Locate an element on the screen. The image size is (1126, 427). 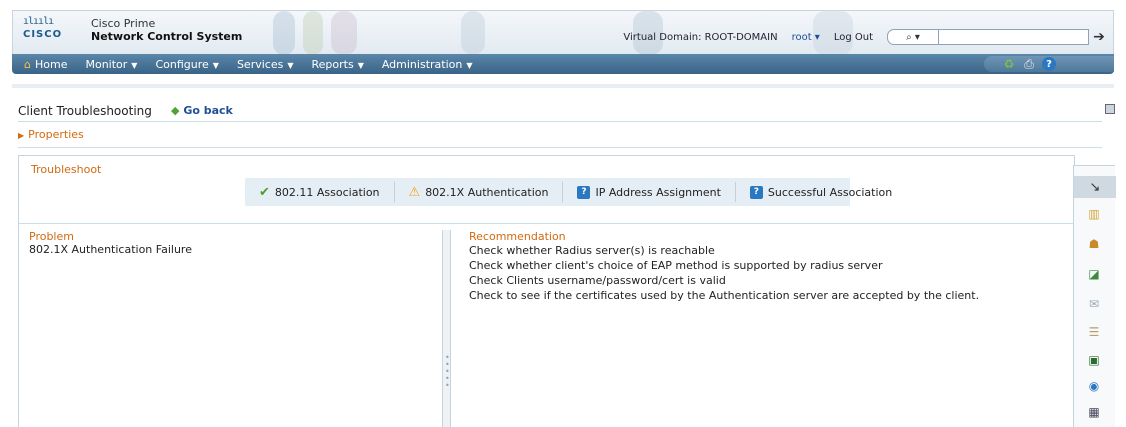
step-8021x-authentication: ⚠ 802.1X Authentication is located at coordinates (479, 192).